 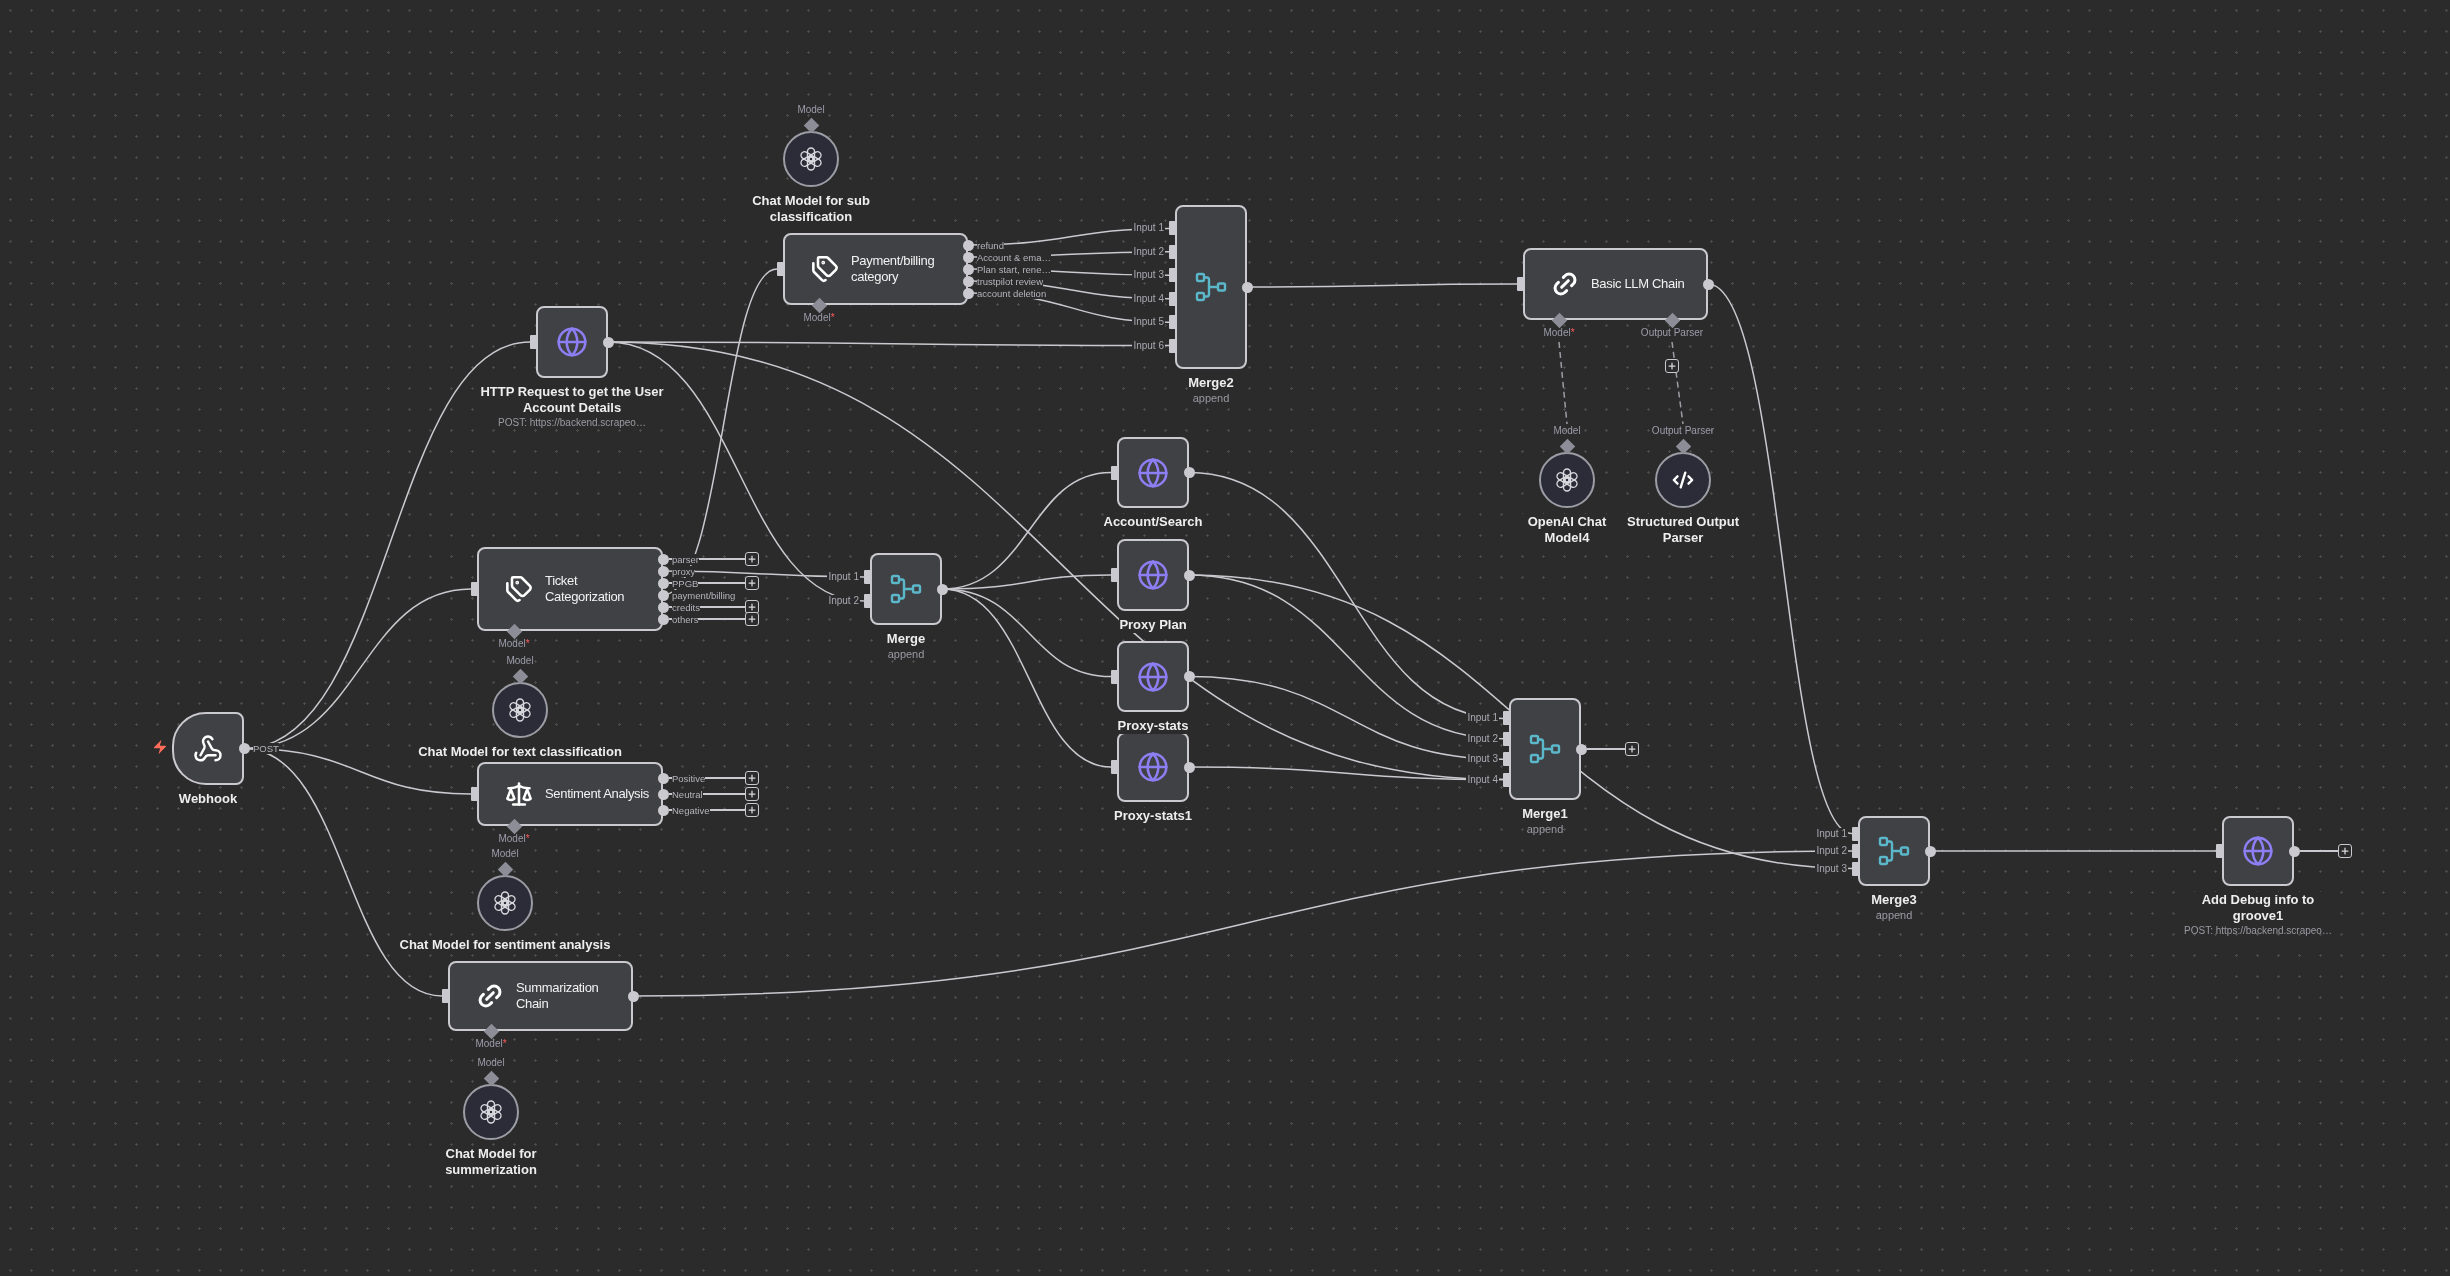 I want to click on workflow-node: Summarization Chain, so click(x=540, y=996).